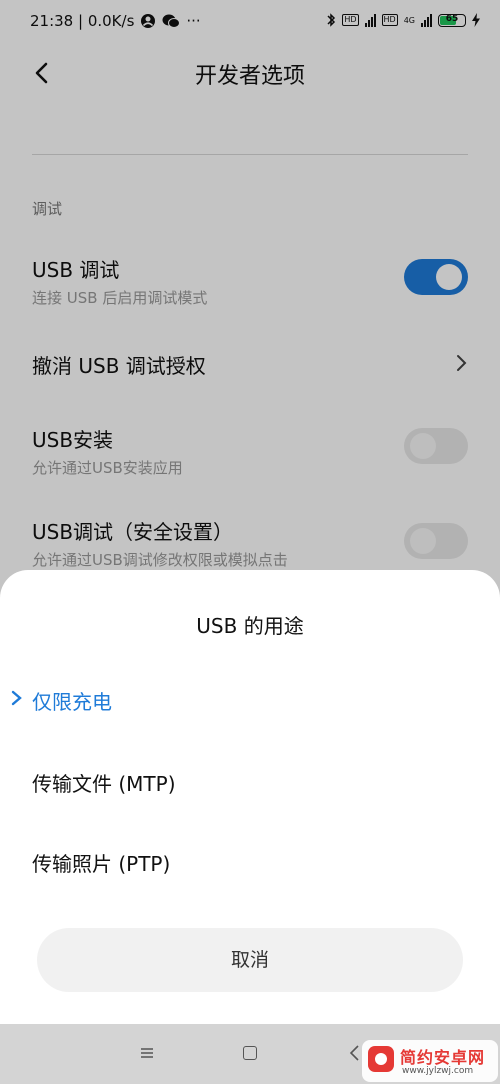 This screenshot has height=1084, width=500. I want to click on watermark-logo-icon, so click(381, 1059).